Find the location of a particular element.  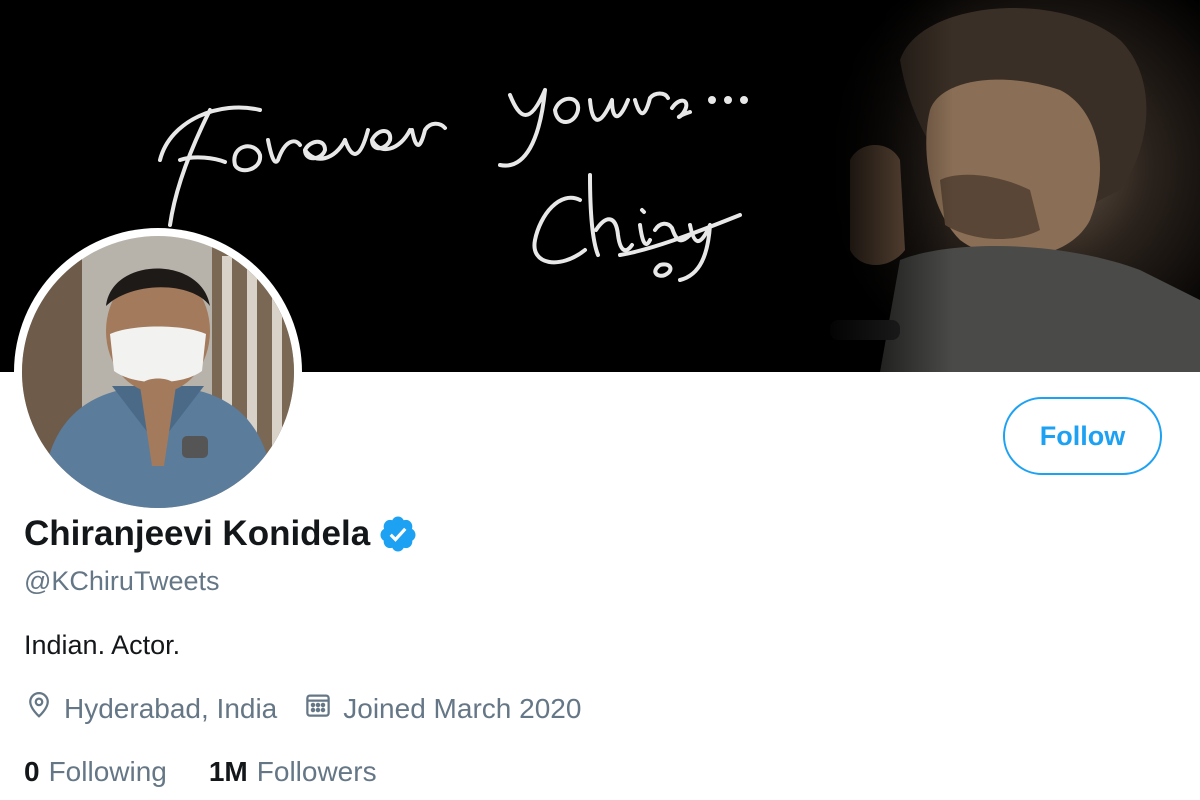

avatar-photo is located at coordinates (158, 372).